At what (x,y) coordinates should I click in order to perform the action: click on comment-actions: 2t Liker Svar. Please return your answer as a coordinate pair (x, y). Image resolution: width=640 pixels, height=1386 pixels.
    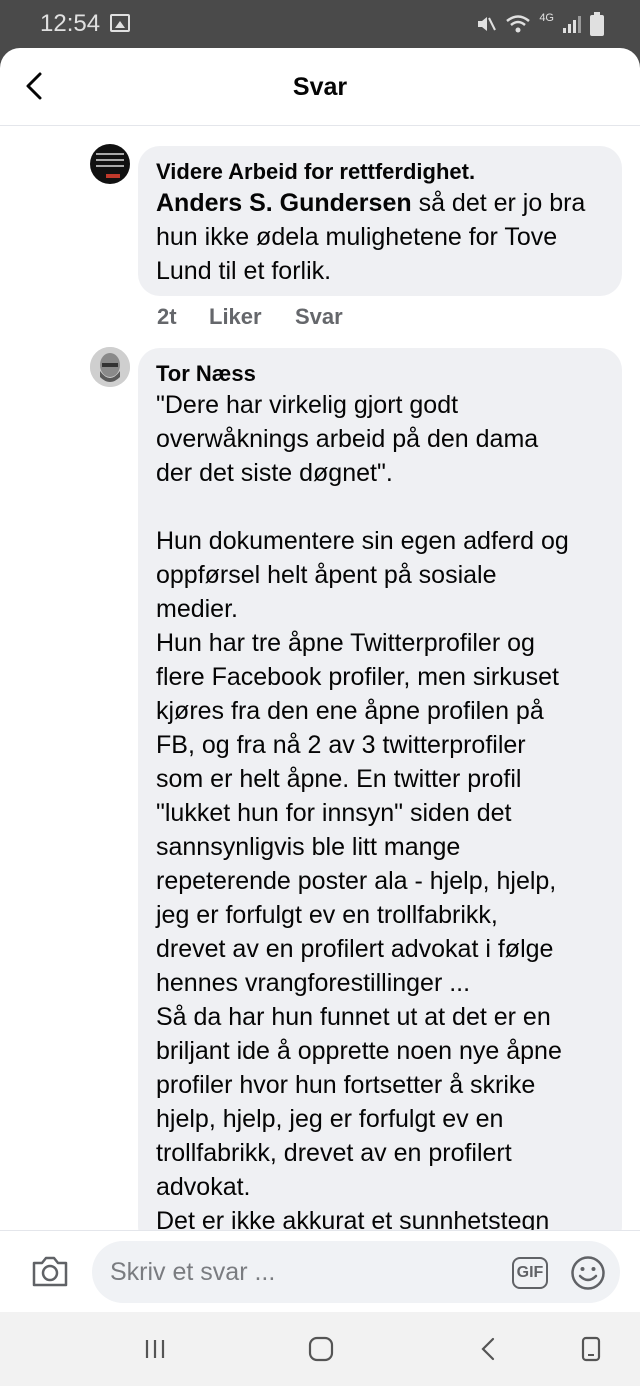
    Looking at the image, I should click on (250, 317).